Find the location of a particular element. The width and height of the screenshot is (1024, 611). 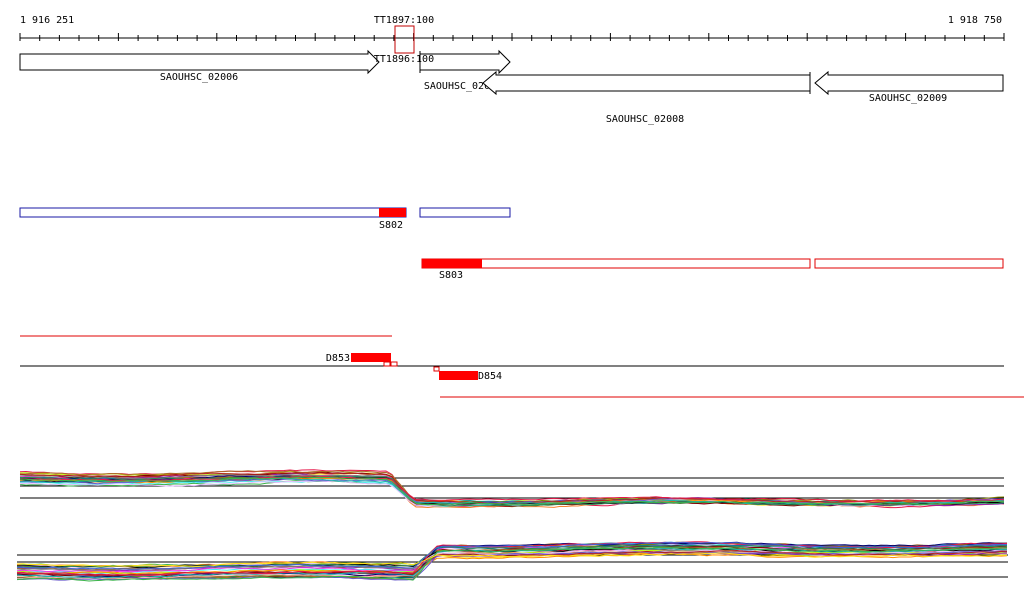

segment-label: S803 is located at coordinates (451, 275).